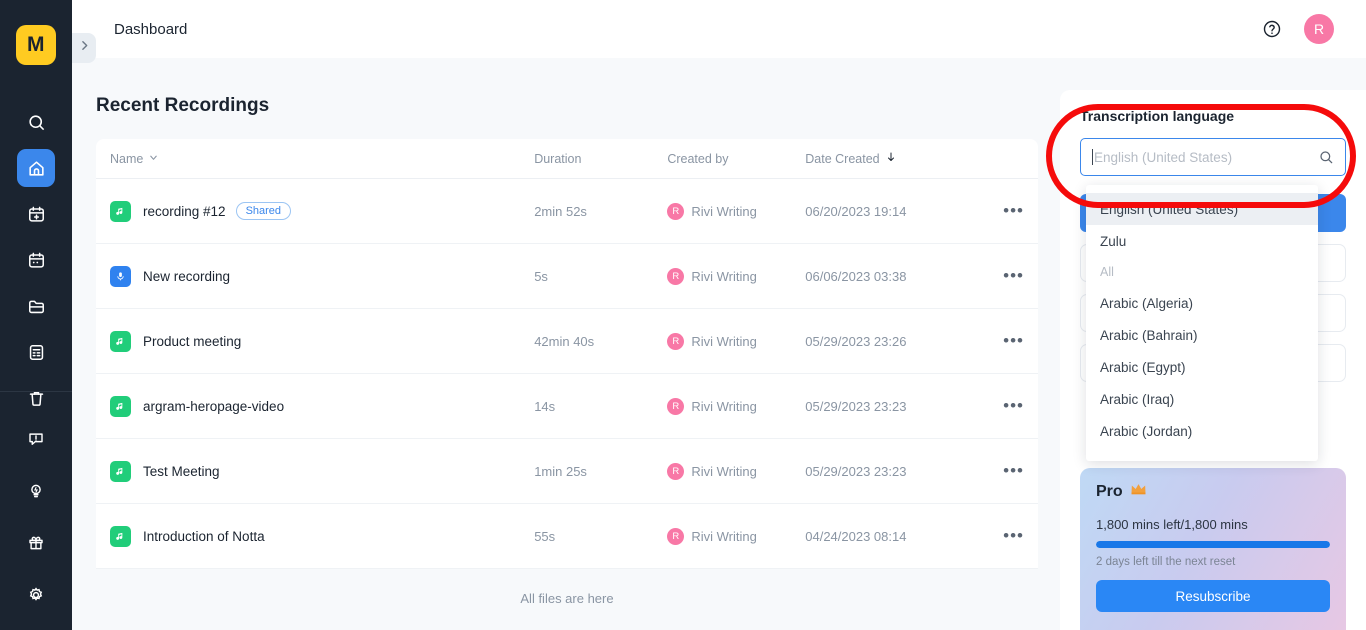  What do you see at coordinates (120, 276) in the screenshot?
I see `mic-file-icon` at bounding box center [120, 276].